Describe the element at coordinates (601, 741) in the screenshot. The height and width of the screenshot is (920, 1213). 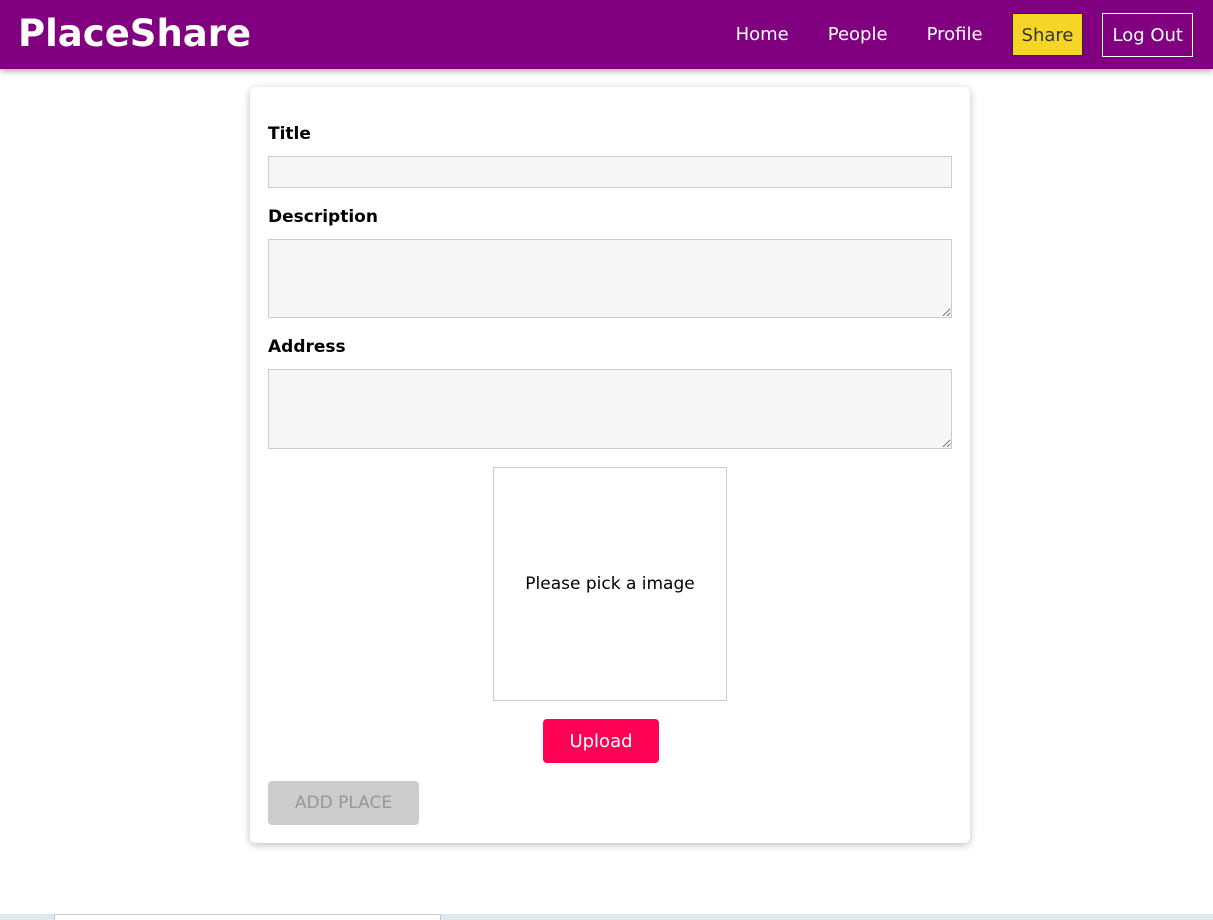
I see `upload-button: Upload` at that location.